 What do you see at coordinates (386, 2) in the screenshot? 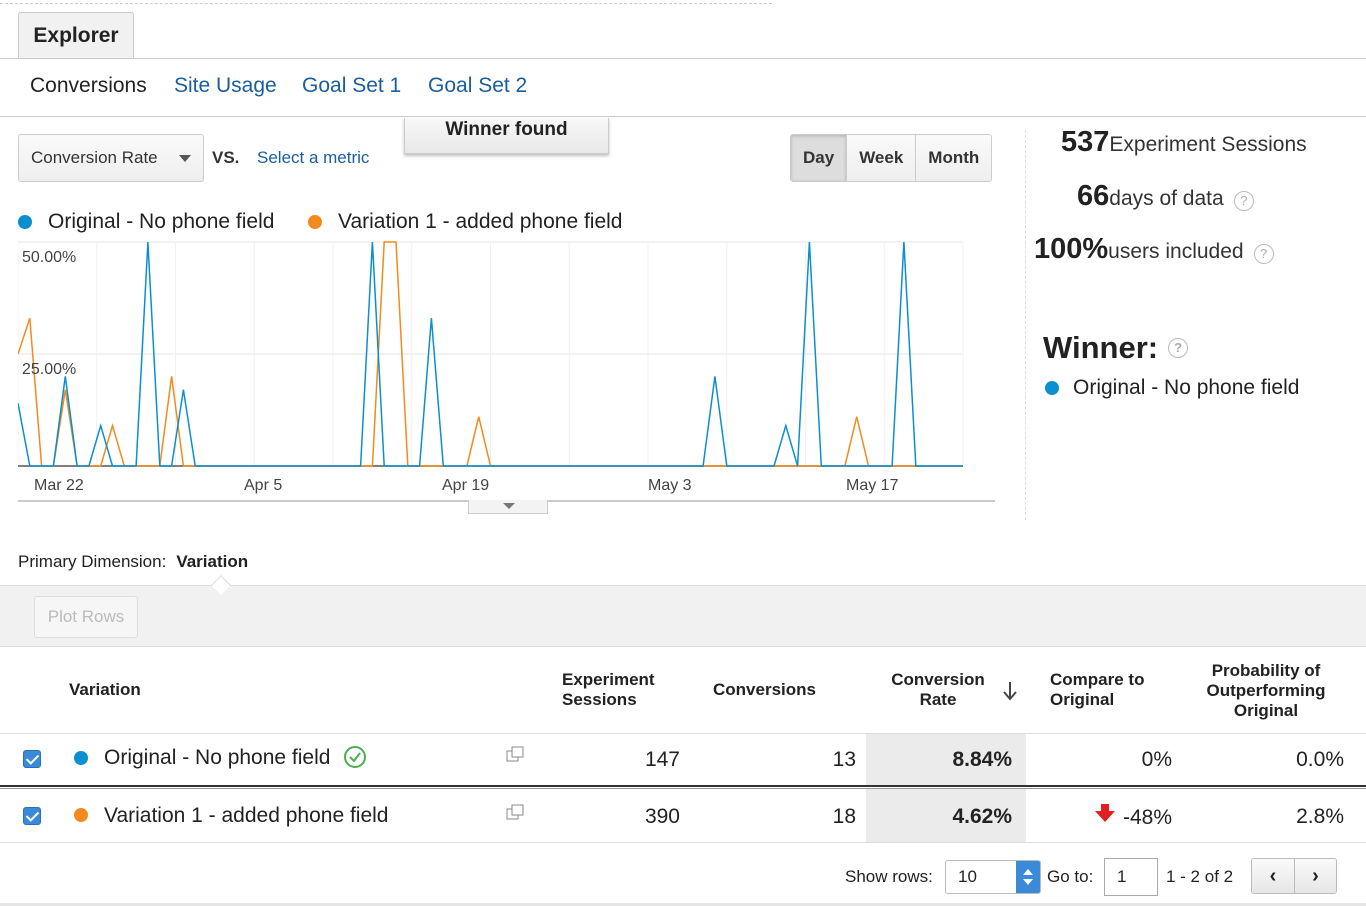
I see `top-dashed-border` at bounding box center [386, 2].